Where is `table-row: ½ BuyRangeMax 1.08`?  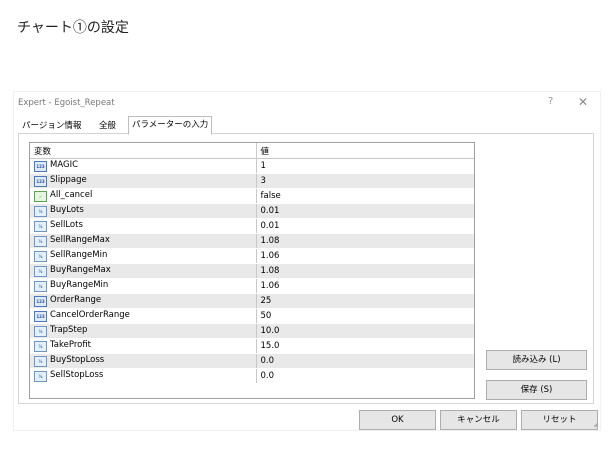
table-row: ½ BuyRangeMax 1.08 is located at coordinates (252, 271).